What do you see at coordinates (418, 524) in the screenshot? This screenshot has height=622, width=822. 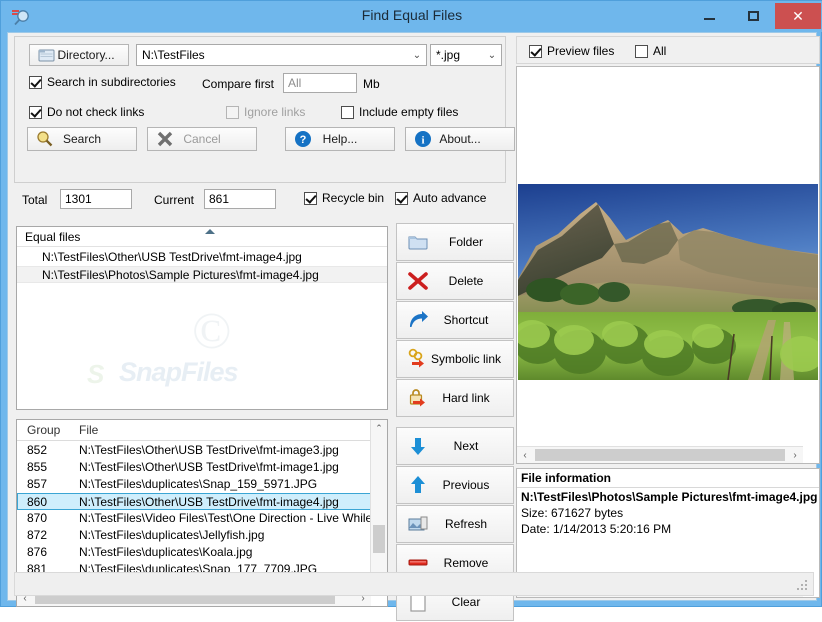 I see `refresh-image-icon` at bounding box center [418, 524].